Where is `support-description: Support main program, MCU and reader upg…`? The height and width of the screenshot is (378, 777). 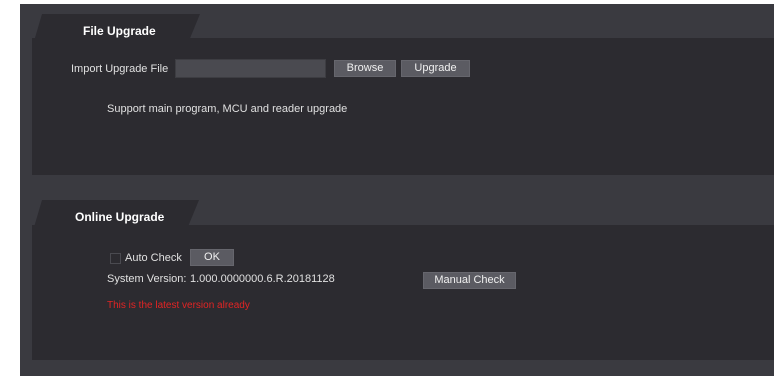
support-description: Support main program, MCU and reader upg… is located at coordinates (227, 109).